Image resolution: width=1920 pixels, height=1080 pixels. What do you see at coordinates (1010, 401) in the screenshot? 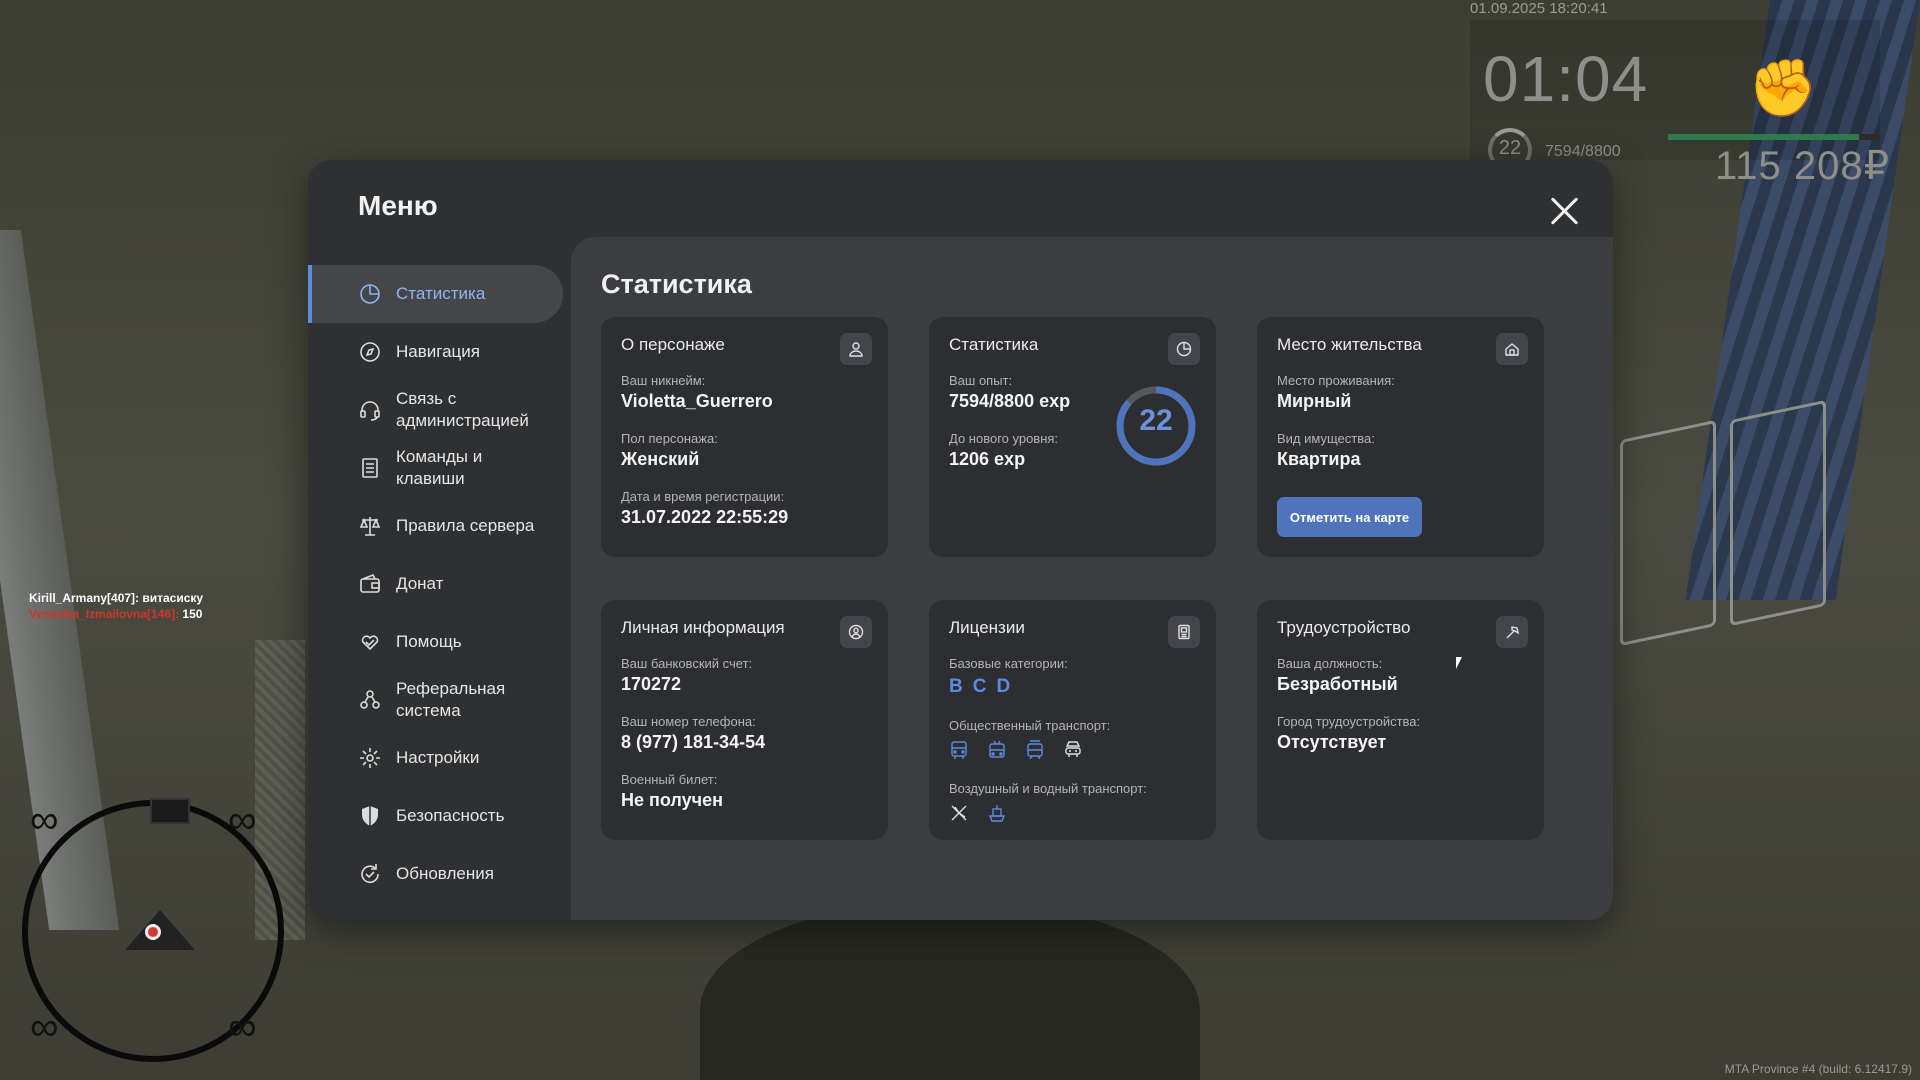
I see `experience-value: 7594/8800 exp` at bounding box center [1010, 401].